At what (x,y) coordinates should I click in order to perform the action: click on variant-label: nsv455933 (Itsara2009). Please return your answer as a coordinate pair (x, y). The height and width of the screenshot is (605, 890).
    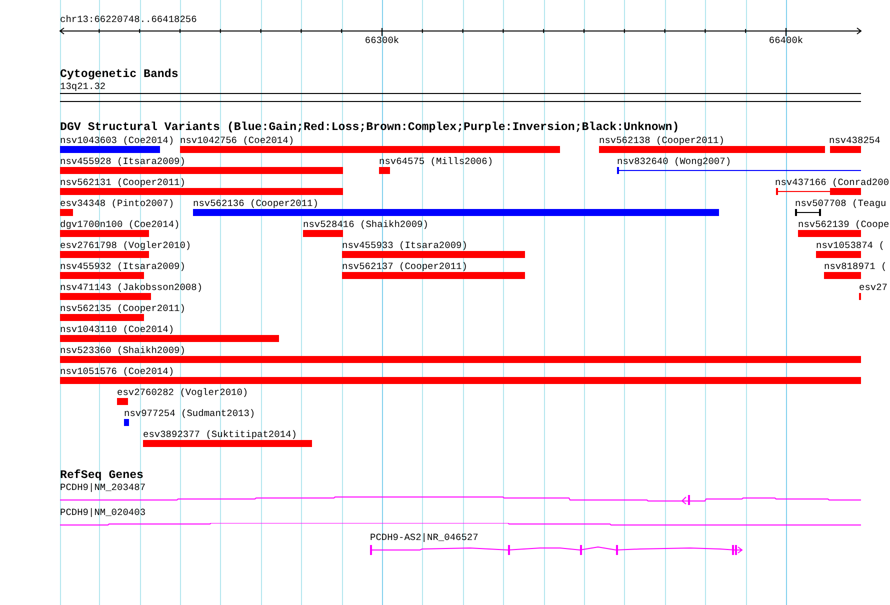
    Looking at the image, I should click on (405, 245).